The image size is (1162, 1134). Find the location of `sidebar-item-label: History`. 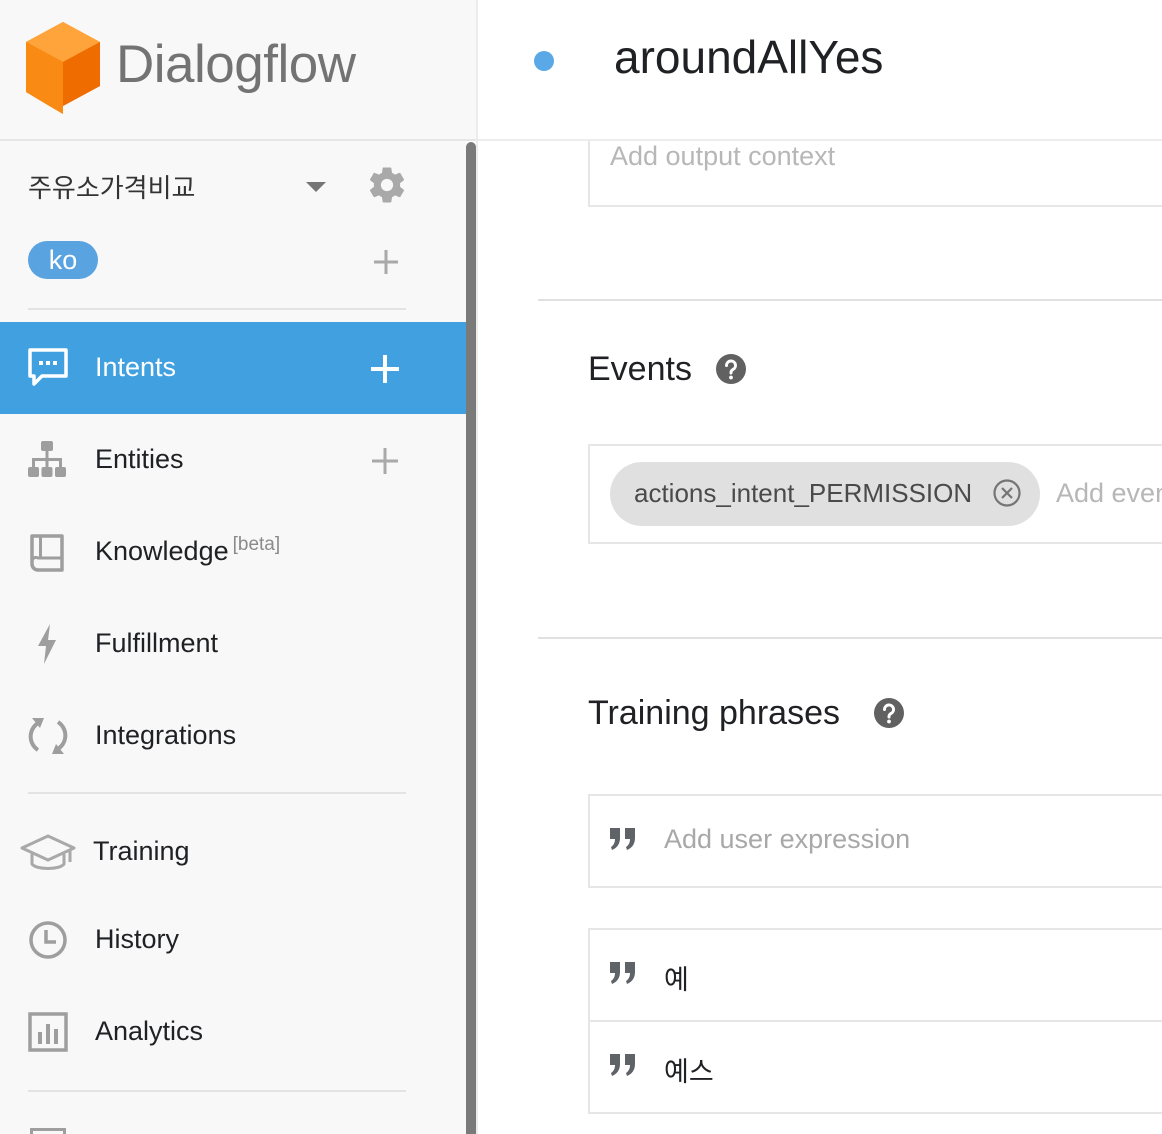

sidebar-item-label: History is located at coordinates (137, 939).